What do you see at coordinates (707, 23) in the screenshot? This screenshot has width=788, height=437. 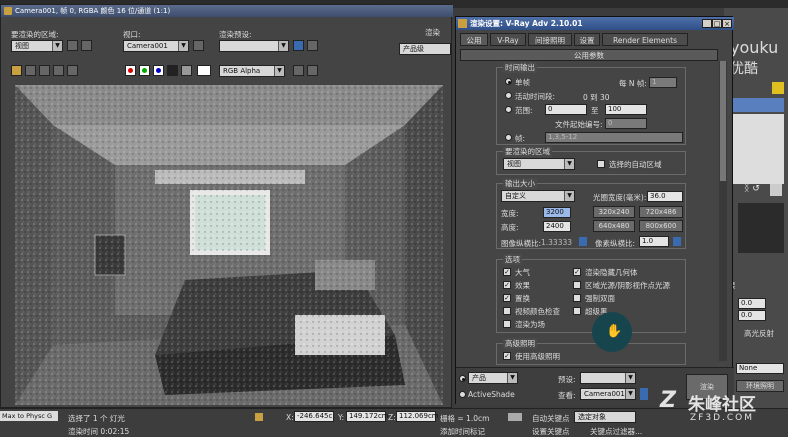 I see `minimize-icon: _` at bounding box center [707, 23].